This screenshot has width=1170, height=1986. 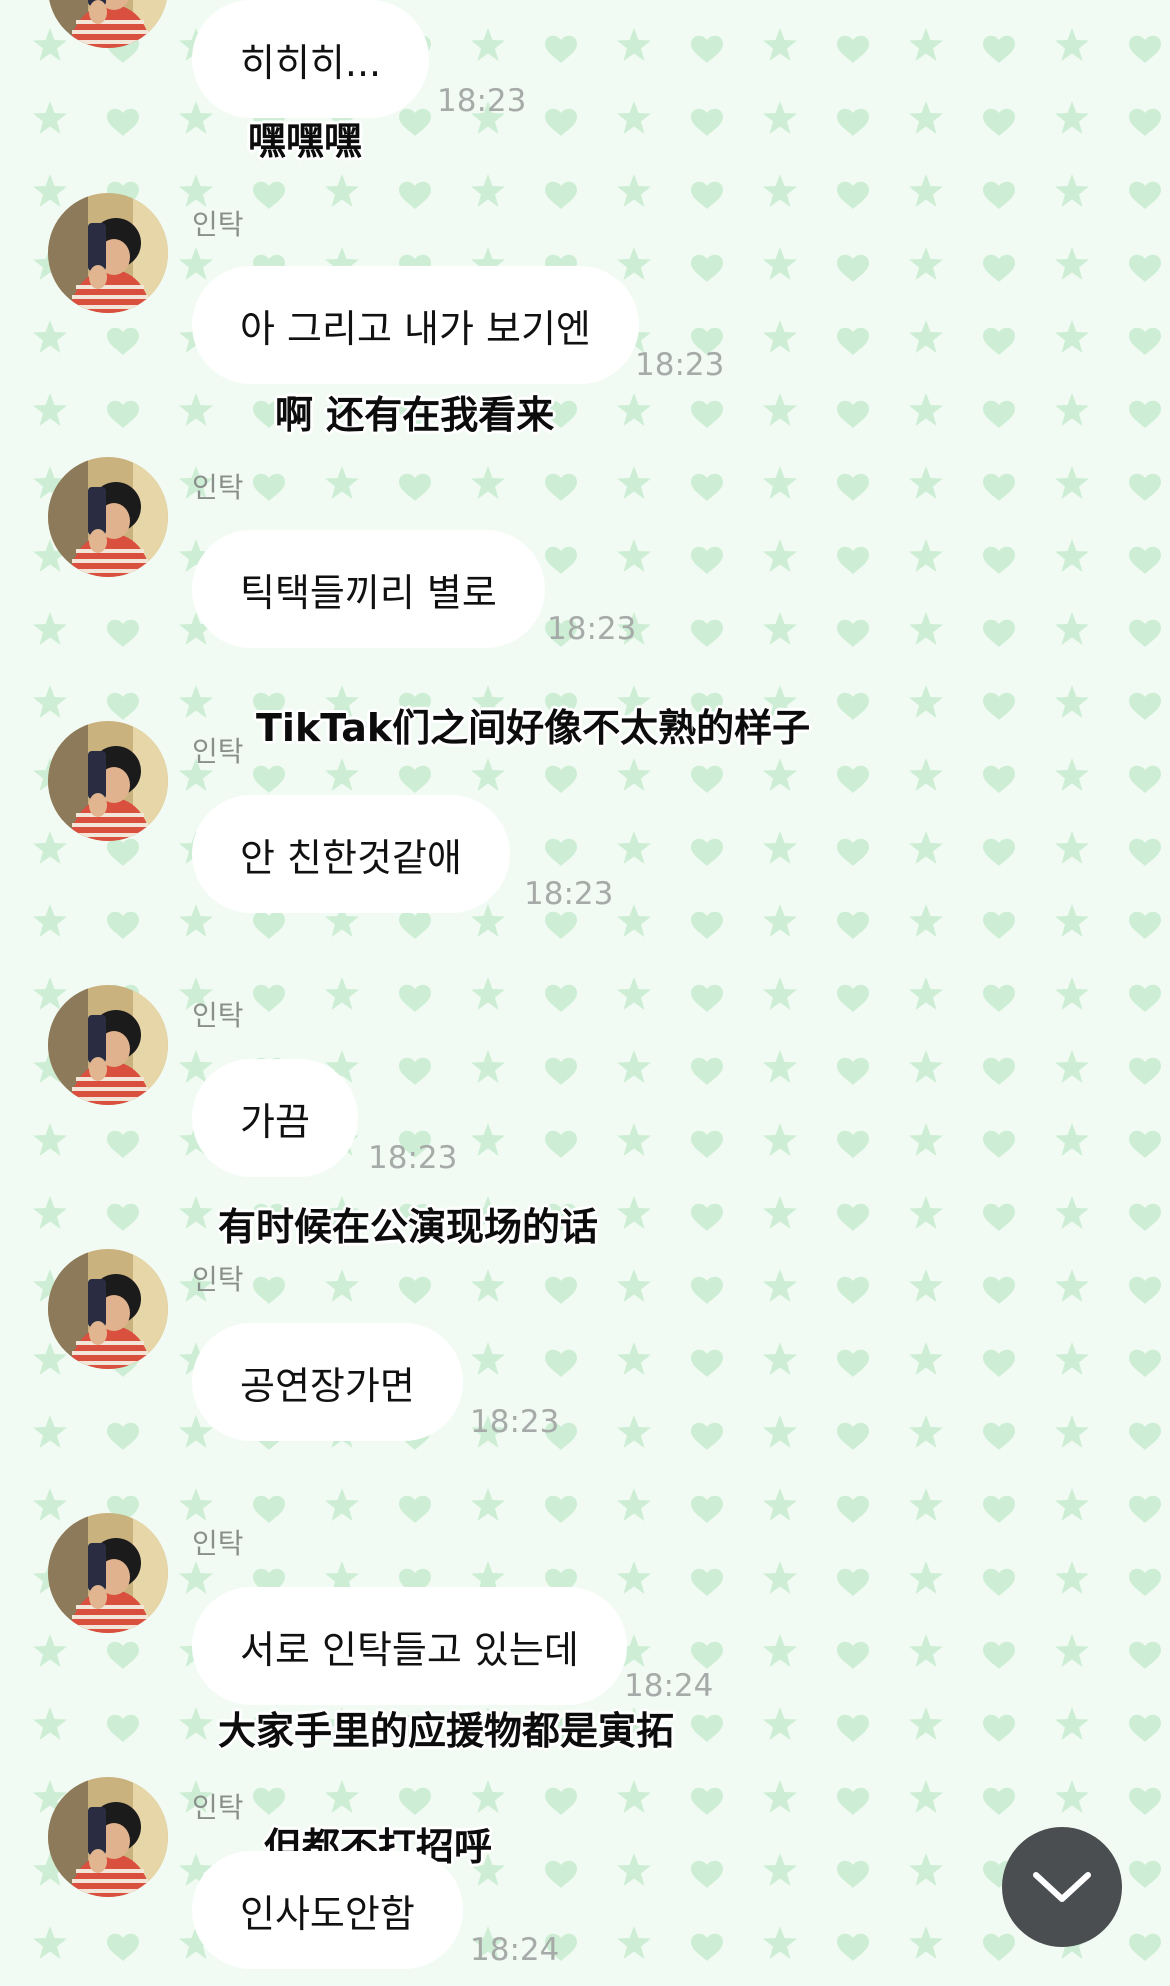 I want to click on message-bubble: 서로 인탁들고 있는데, so click(x=409, y=1646).